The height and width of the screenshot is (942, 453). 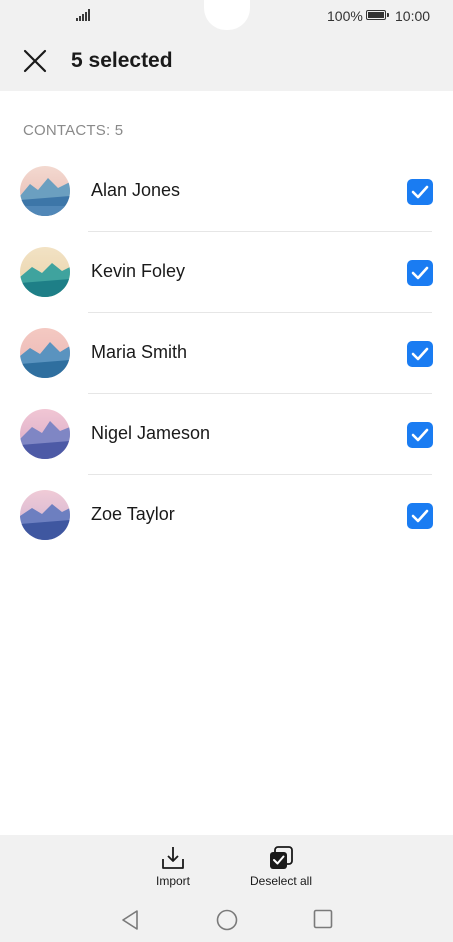 I want to click on section-label: CONTACTS: 5, so click(x=73, y=130).